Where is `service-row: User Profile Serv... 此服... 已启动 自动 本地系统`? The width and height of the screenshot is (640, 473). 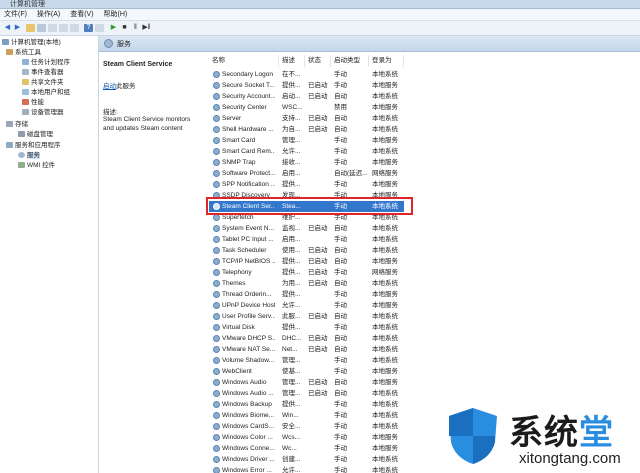
service-row: User Profile Serv... 此服... 已启动 自动 本地系统 is located at coordinates (306, 316).